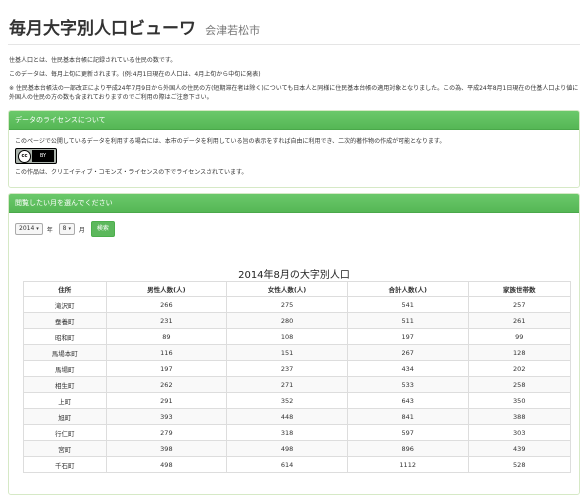 The image size is (588, 495). I want to click on cell-male: 498, so click(166, 464).